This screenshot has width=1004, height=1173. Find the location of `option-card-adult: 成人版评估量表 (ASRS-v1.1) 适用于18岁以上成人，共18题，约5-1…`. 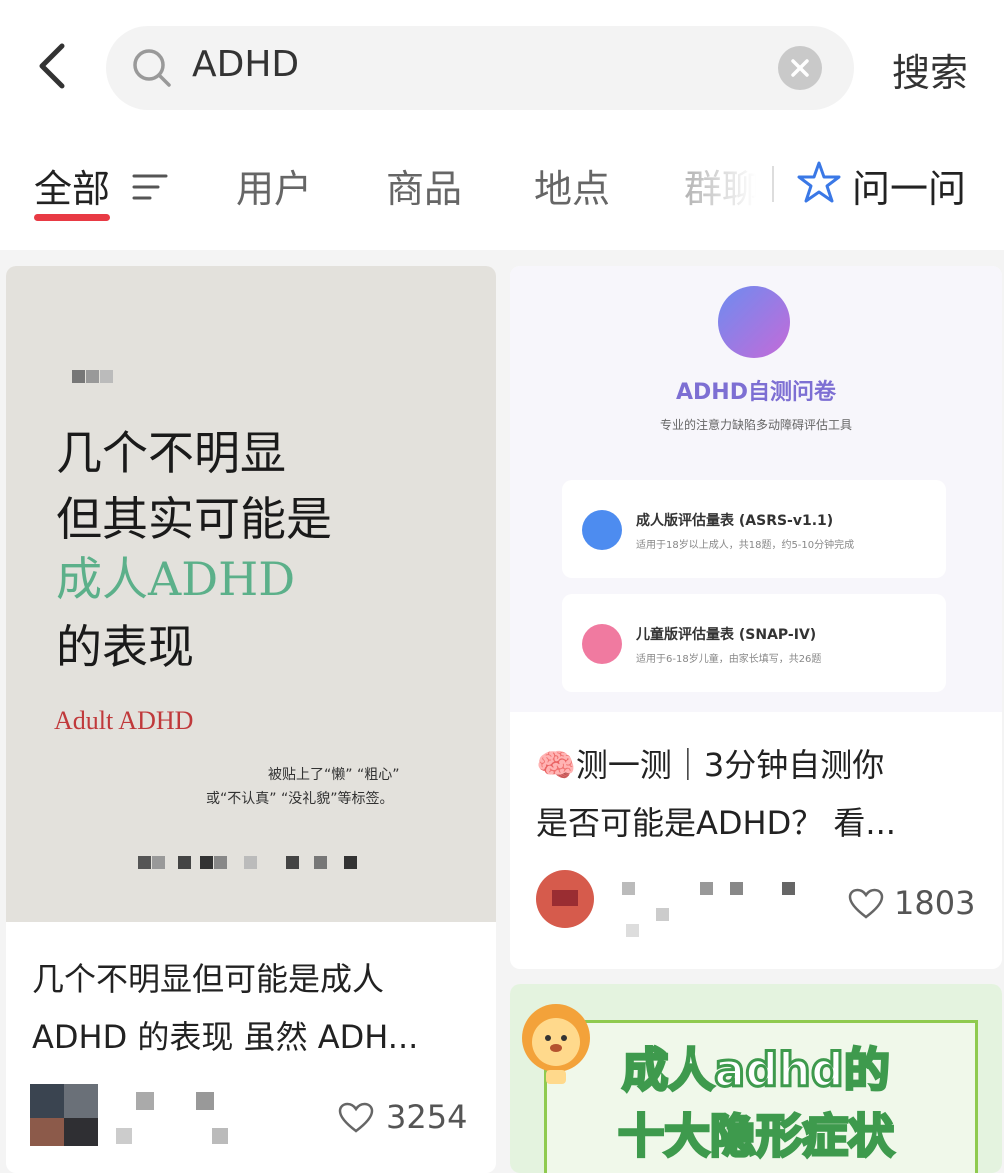

option-card-adult: 成人版评估量表 (ASRS-v1.1) 适用于18岁以上成人，共18题，约5-1… is located at coordinates (754, 529).